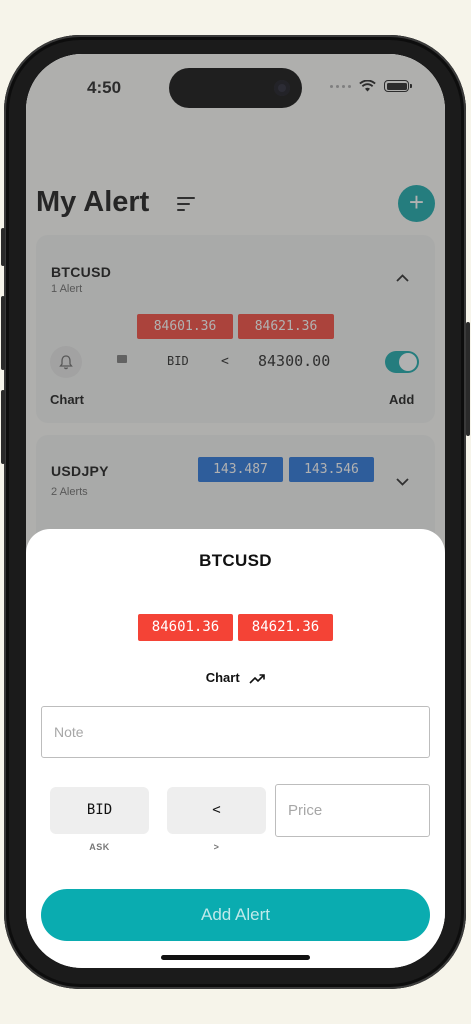 The height and width of the screenshot is (1024, 471). I want to click on chart-label: Chart, so click(222, 677).